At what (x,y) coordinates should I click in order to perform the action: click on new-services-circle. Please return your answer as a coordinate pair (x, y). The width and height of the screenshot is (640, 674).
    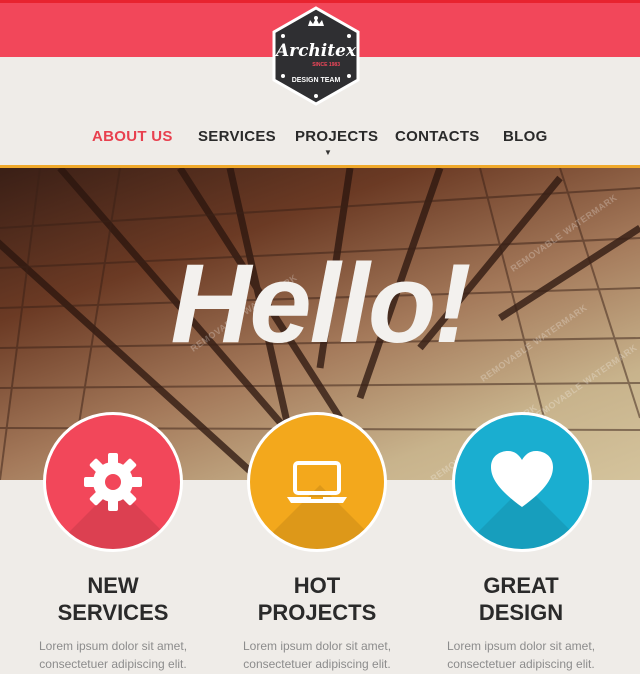
    Looking at the image, I should click on (113, 482).